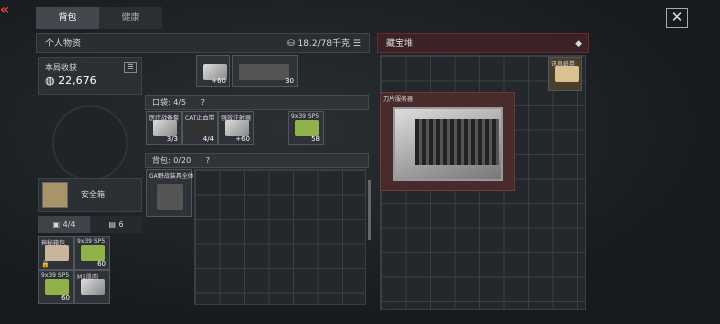 Image resolution: width=720 pixels, height=324 pixels. I want to click on earnings-label: 本局收获, so click(61, 67).